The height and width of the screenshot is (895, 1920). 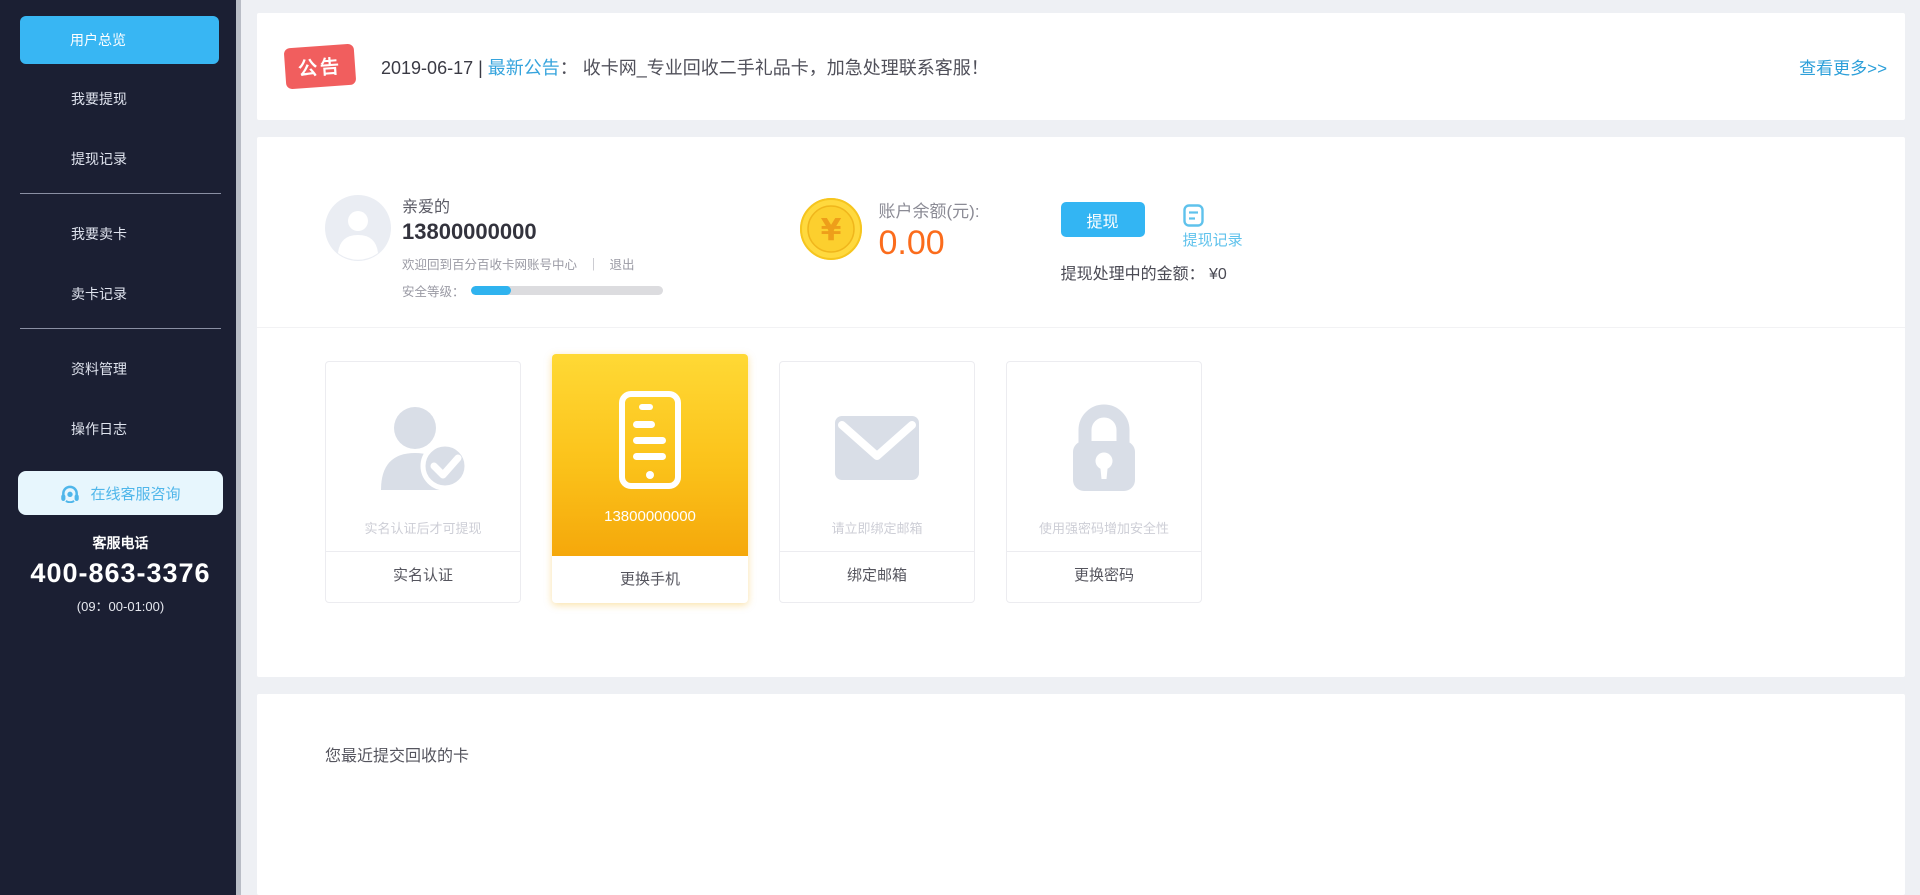 I want to click on online-service-button: 在线客服咨询, so click(x=120, y=493).